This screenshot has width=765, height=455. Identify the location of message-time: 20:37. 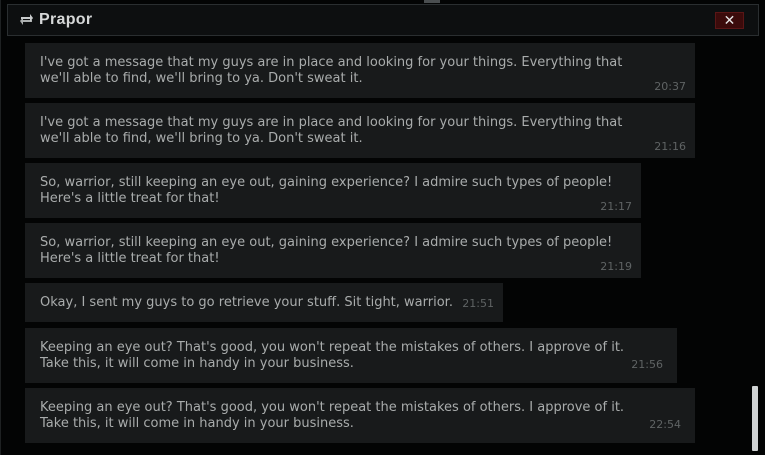
(670, 86).